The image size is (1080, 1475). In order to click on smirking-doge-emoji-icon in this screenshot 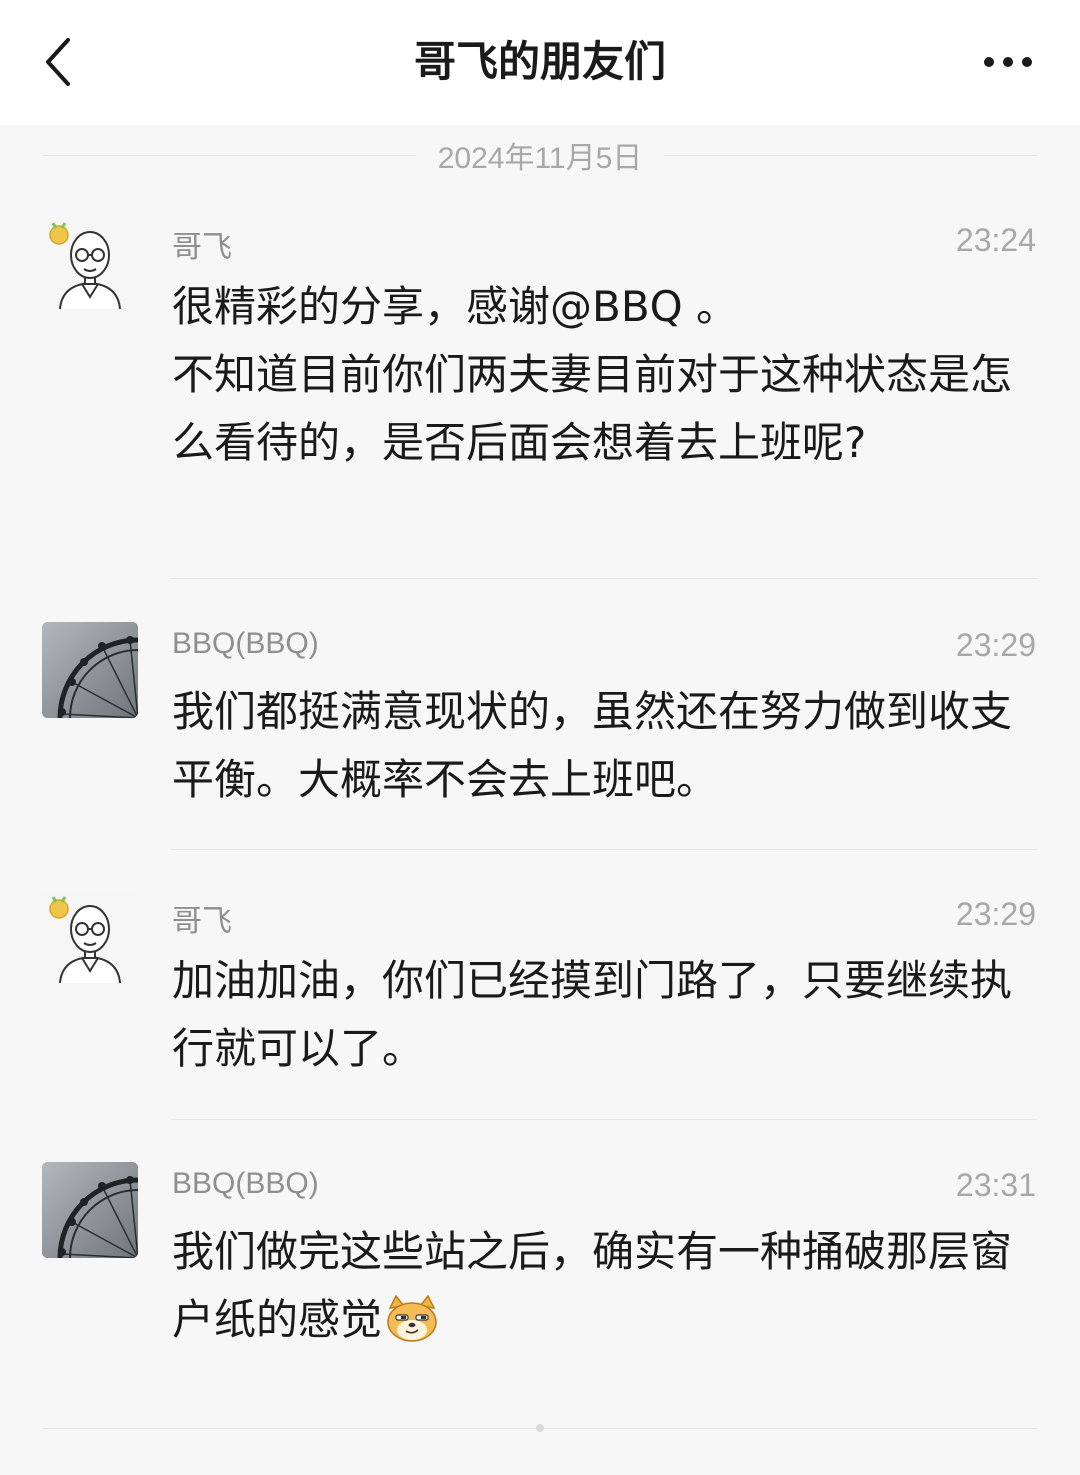, I will do `click(412, 1329)`.